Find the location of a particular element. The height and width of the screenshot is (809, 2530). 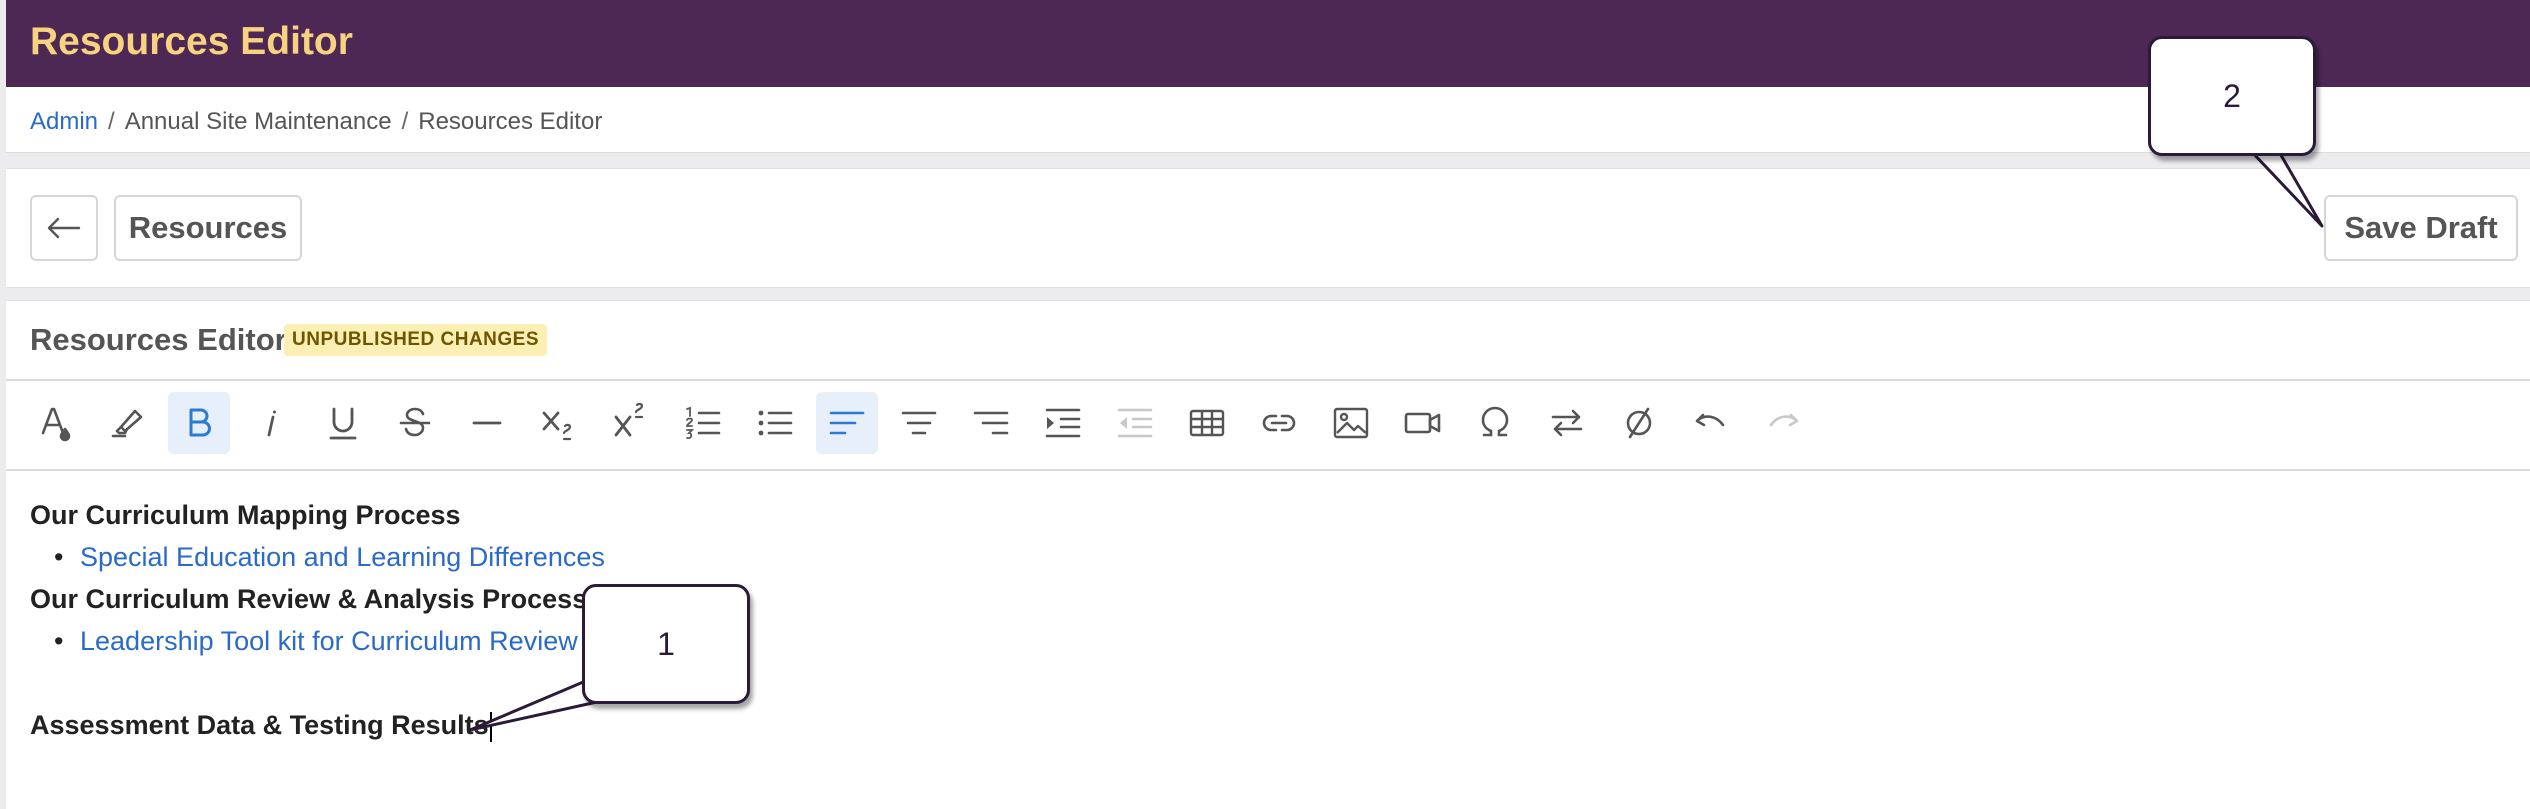

bold-button is located at coordinates (199, 423).